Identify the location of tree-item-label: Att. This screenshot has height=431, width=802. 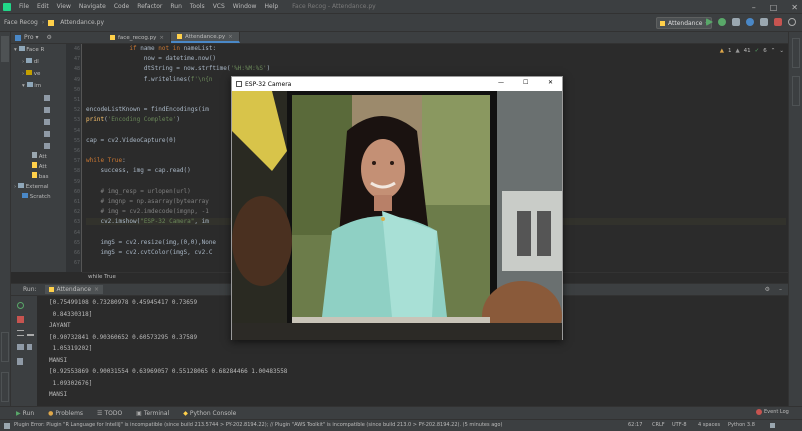
(42, 157).